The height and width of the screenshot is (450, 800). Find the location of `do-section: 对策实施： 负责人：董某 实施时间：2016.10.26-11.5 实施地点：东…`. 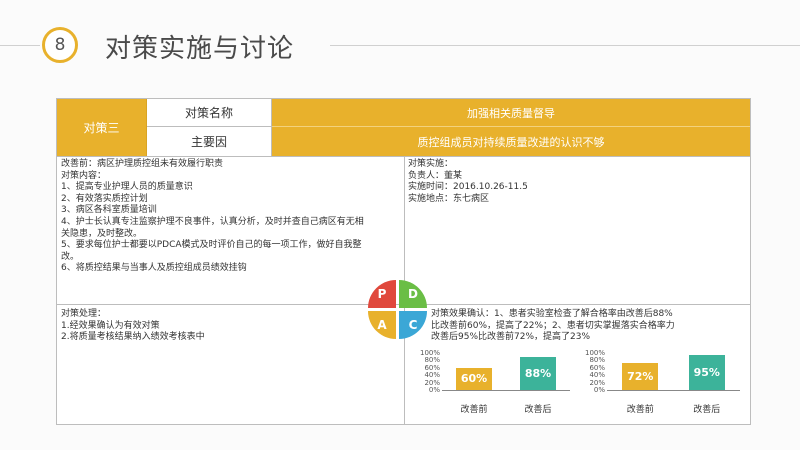

do-section: 对策实施： 负责人：董某 实施时间：2016.10.26-11.5 实施地点：东… is located at coordinates (573, 182).